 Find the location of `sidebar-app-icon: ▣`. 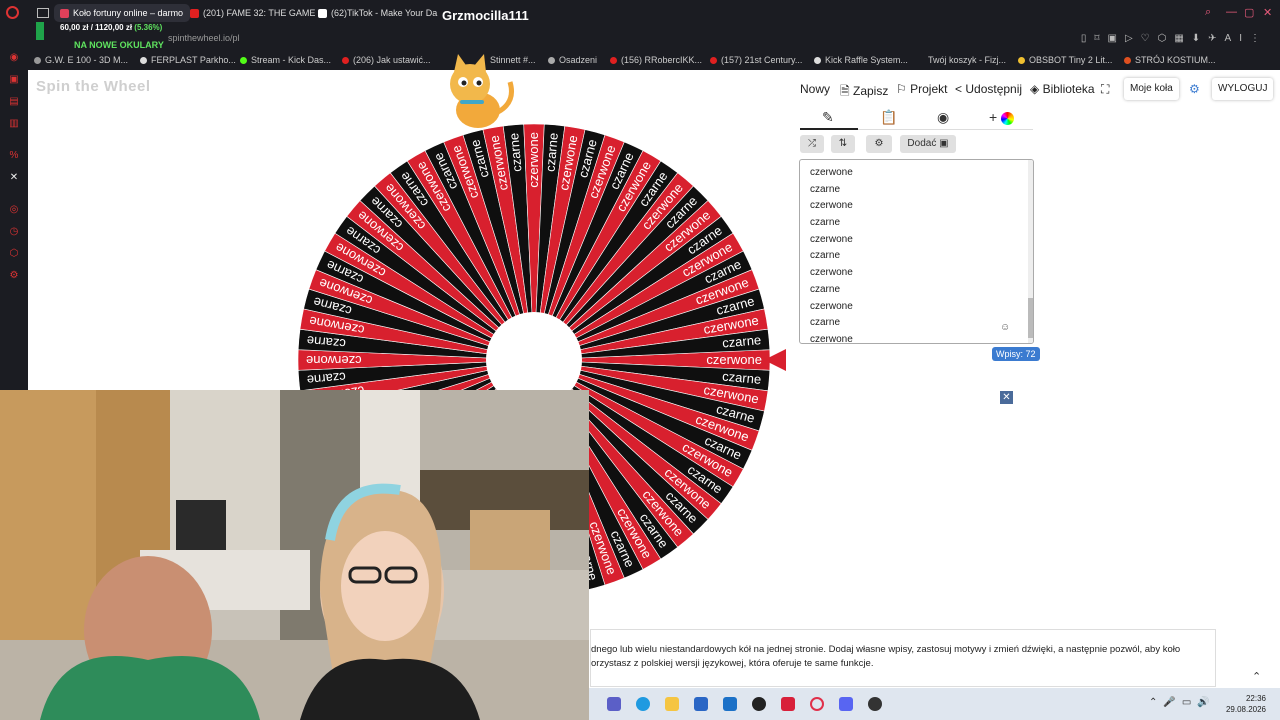

sidebar-app-icon: ▣ is located at coordinates (14, 80).